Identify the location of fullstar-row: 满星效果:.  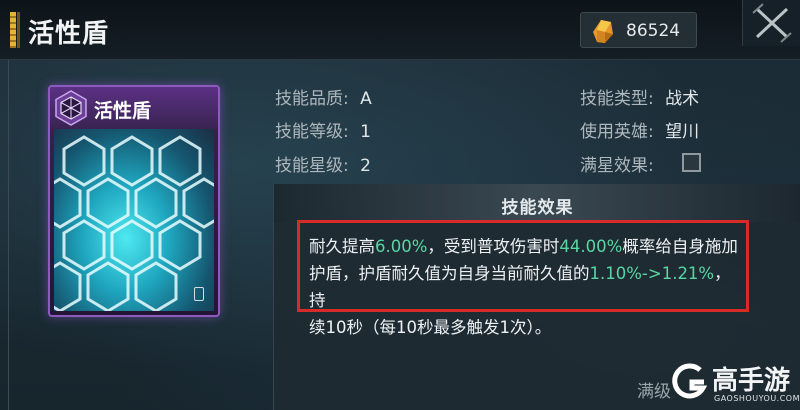
(617, 163).